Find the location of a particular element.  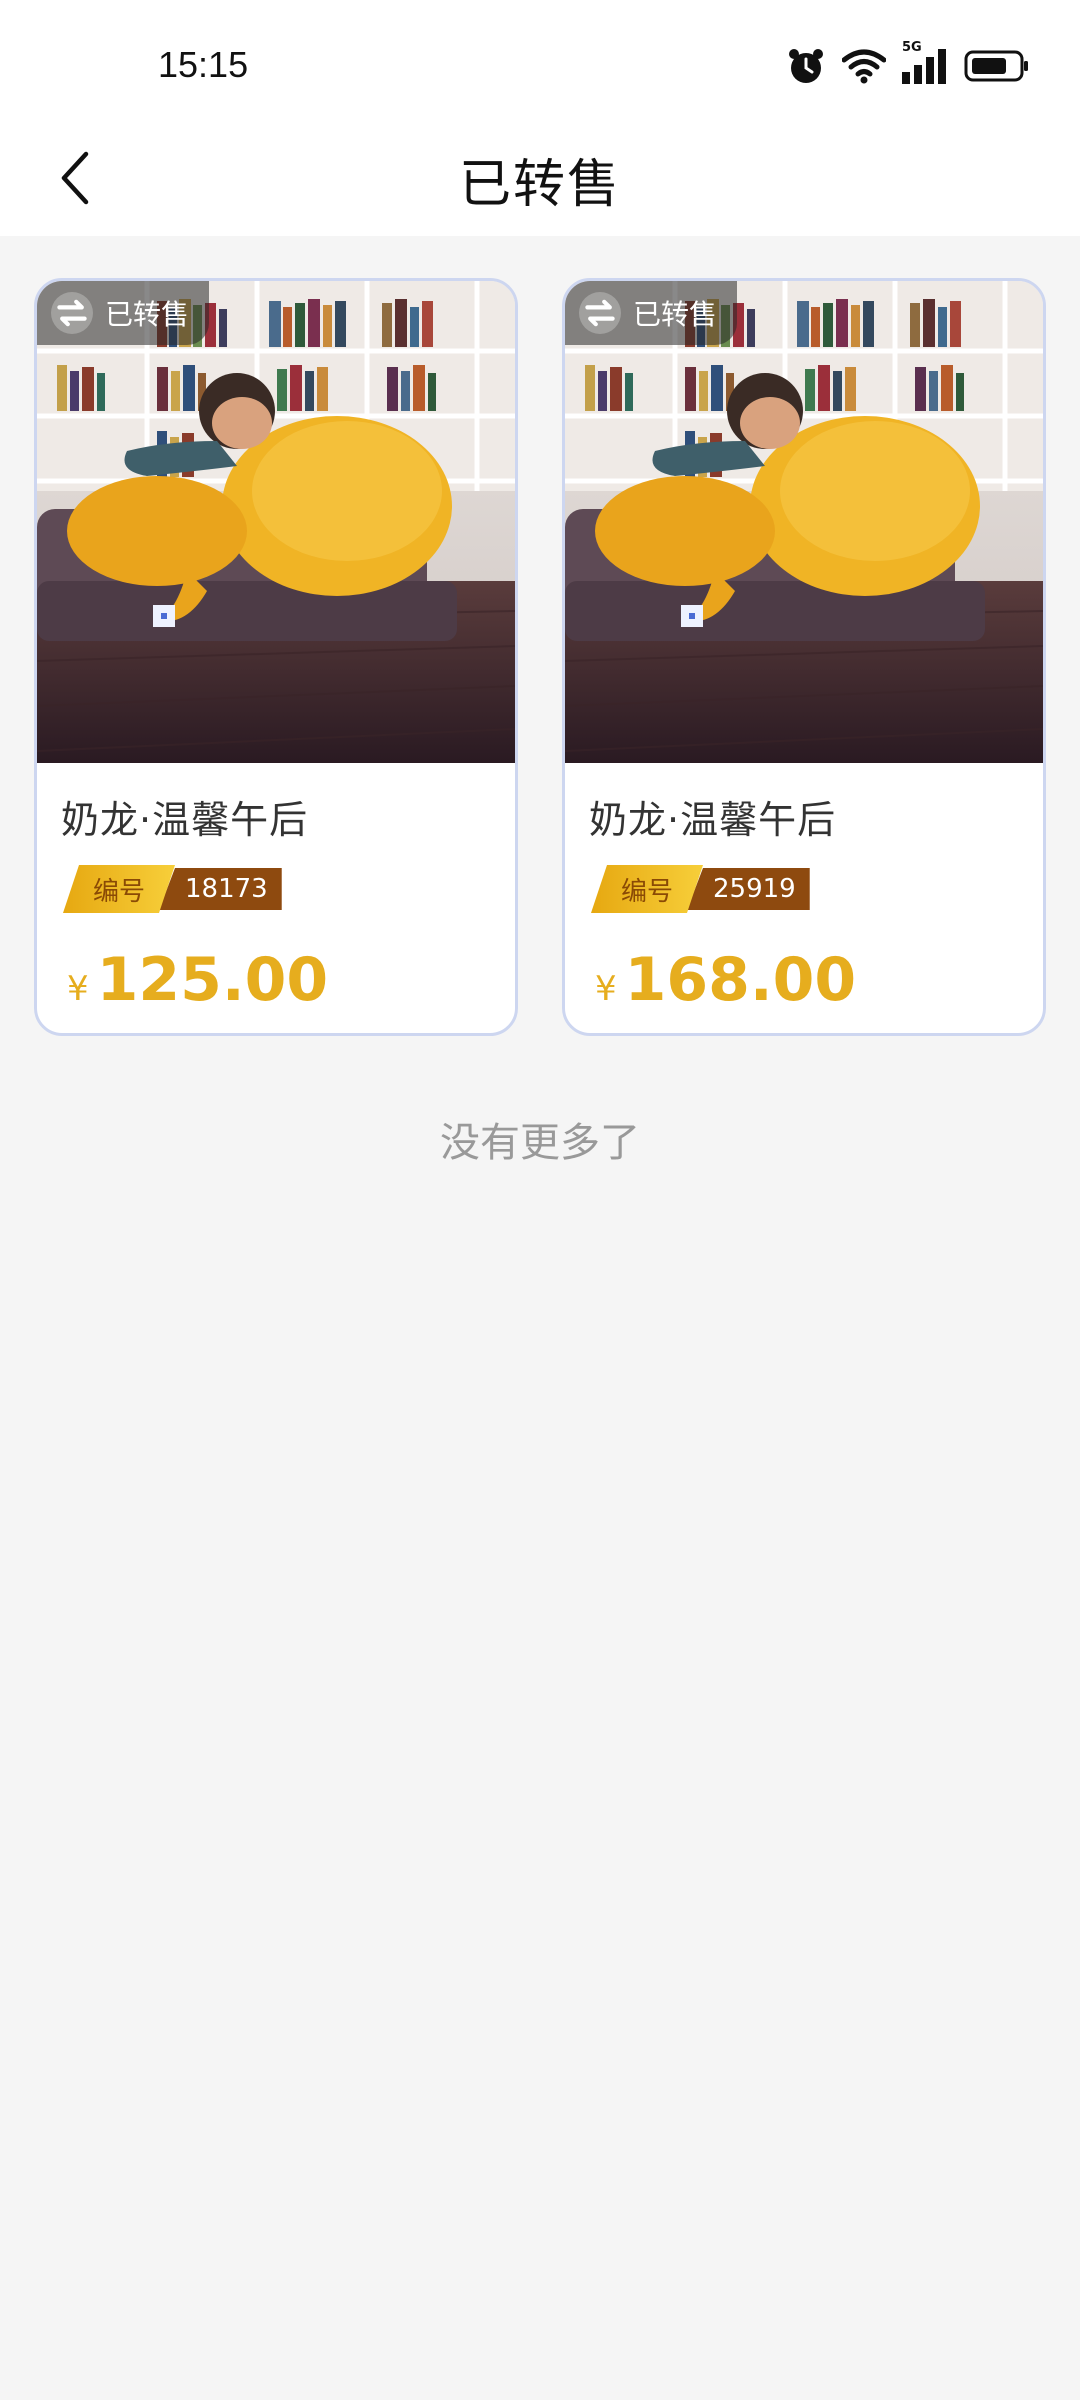

serial-number: 18173 is located at coordinates (220, 889).